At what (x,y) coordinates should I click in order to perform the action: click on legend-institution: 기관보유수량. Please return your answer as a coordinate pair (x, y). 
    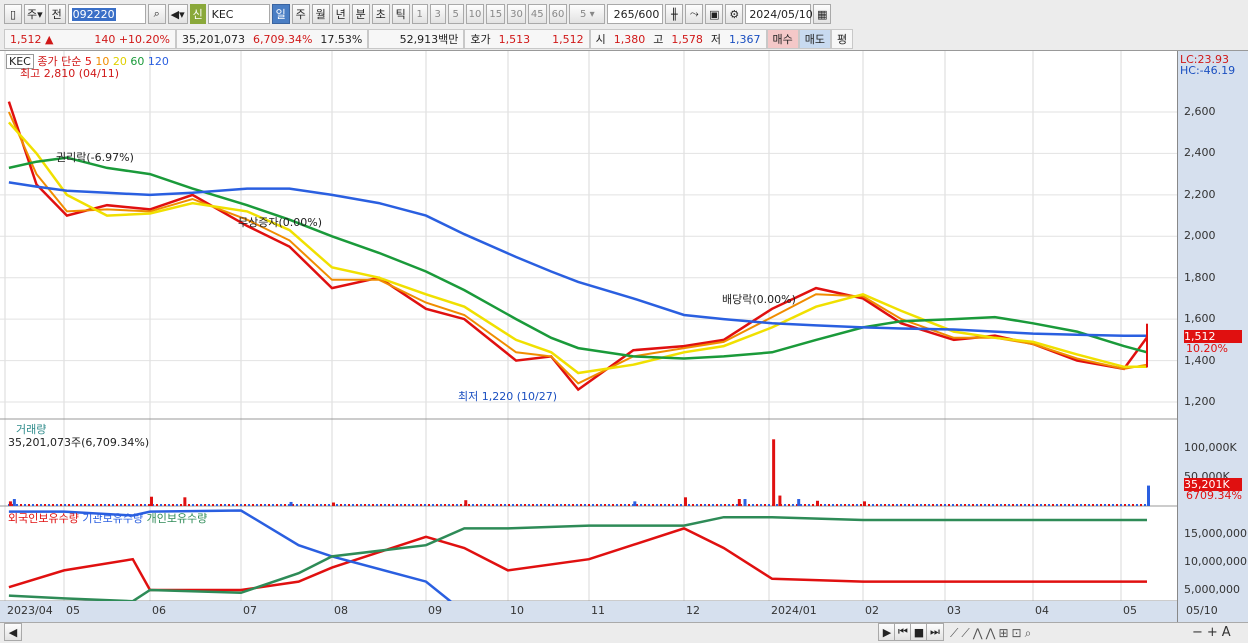
    Looking at the image, I should click on (112, 518).